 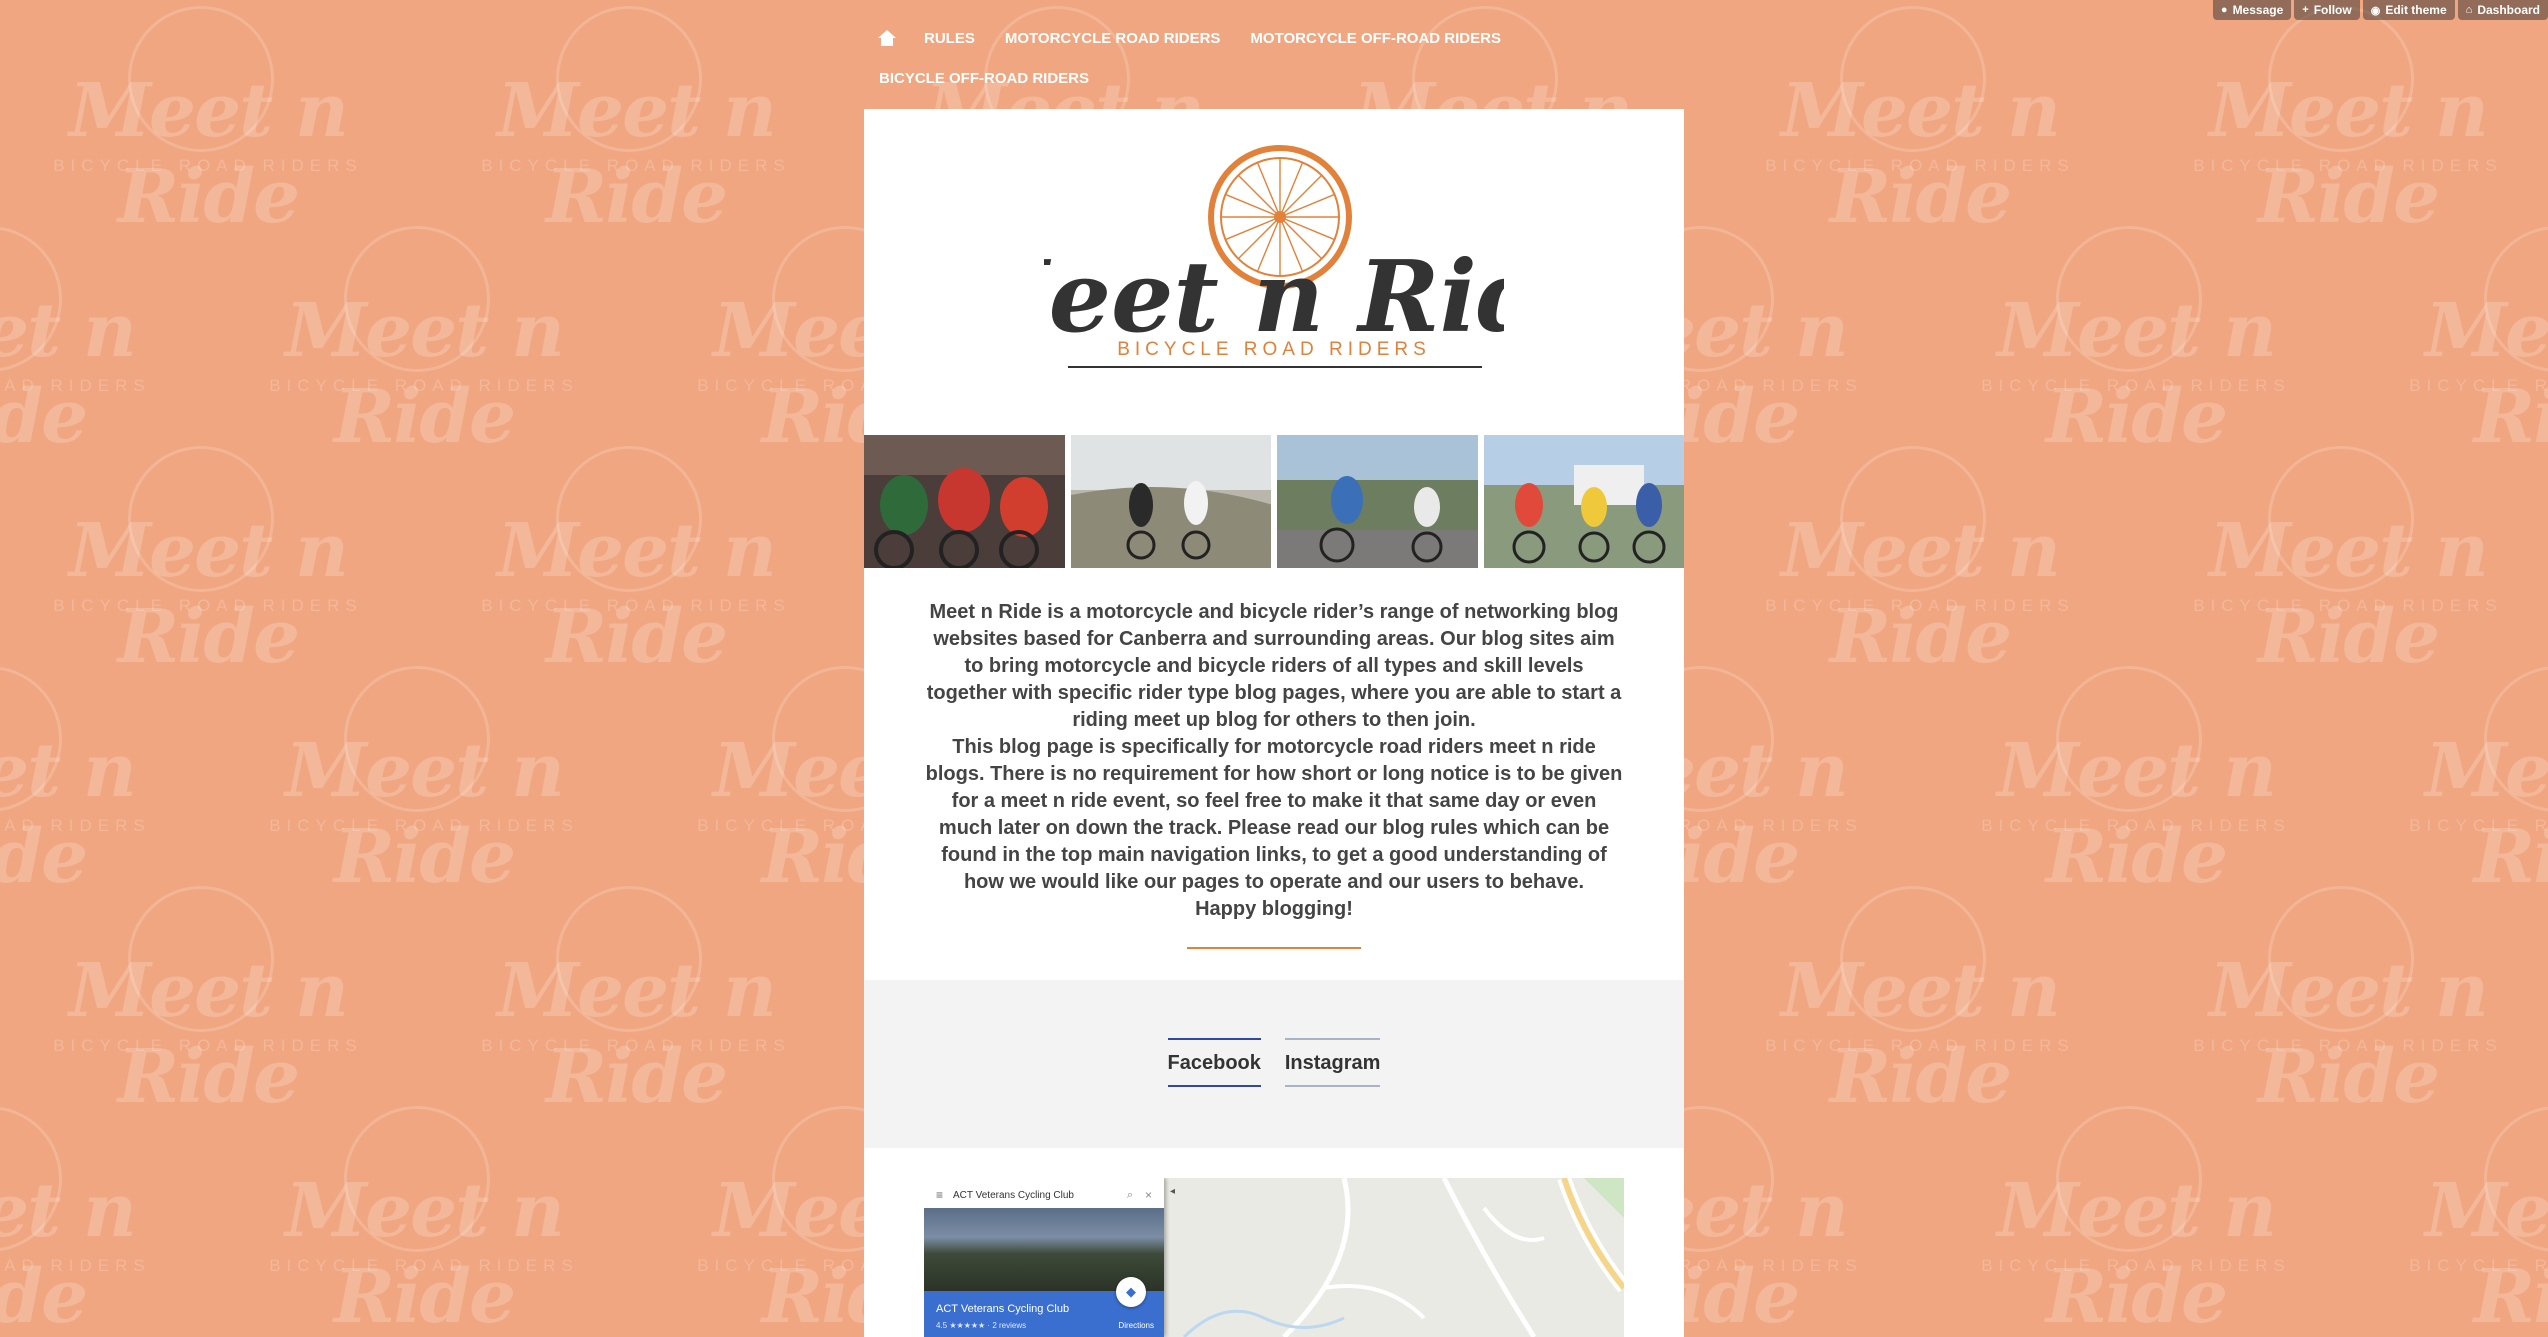 What do you see at coordinates (1332, 1062) in the screenshot?
I see `tab-instagram: Instagram` at bounding box center [1332, 1062].